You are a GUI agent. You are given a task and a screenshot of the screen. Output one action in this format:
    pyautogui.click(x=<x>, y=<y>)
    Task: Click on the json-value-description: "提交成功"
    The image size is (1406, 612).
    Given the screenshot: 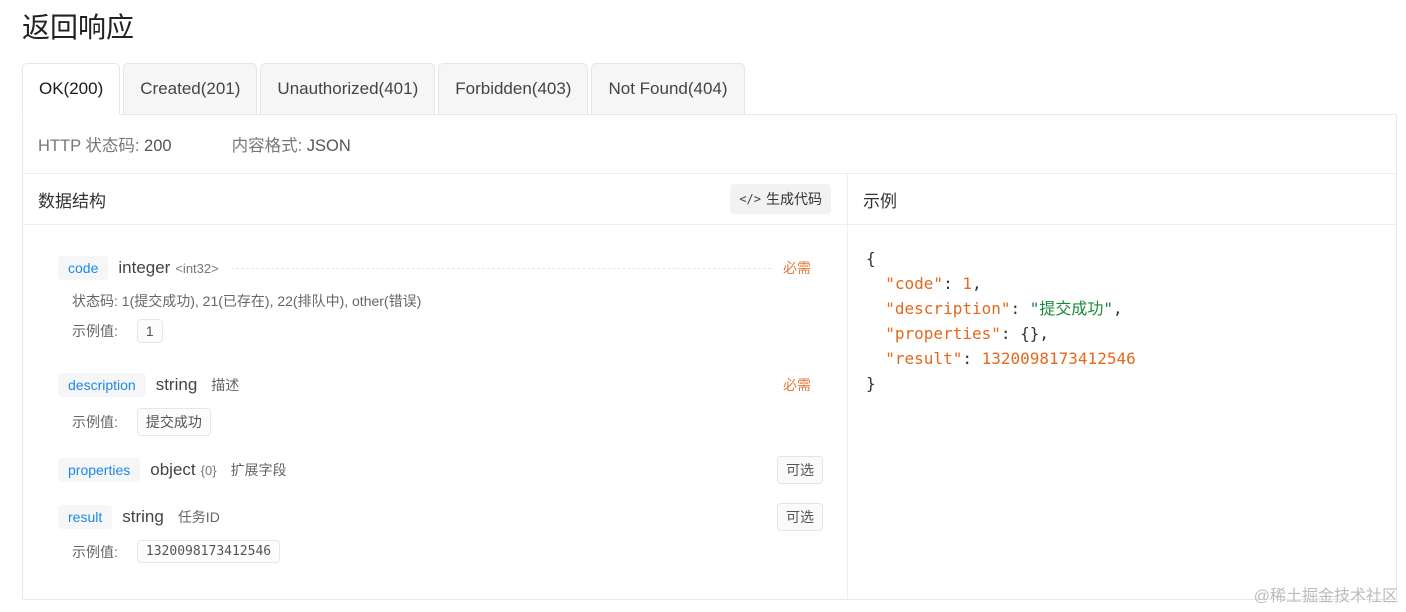 What is the action you would take?
    pyautogui.click(x=1071, y=308)
    